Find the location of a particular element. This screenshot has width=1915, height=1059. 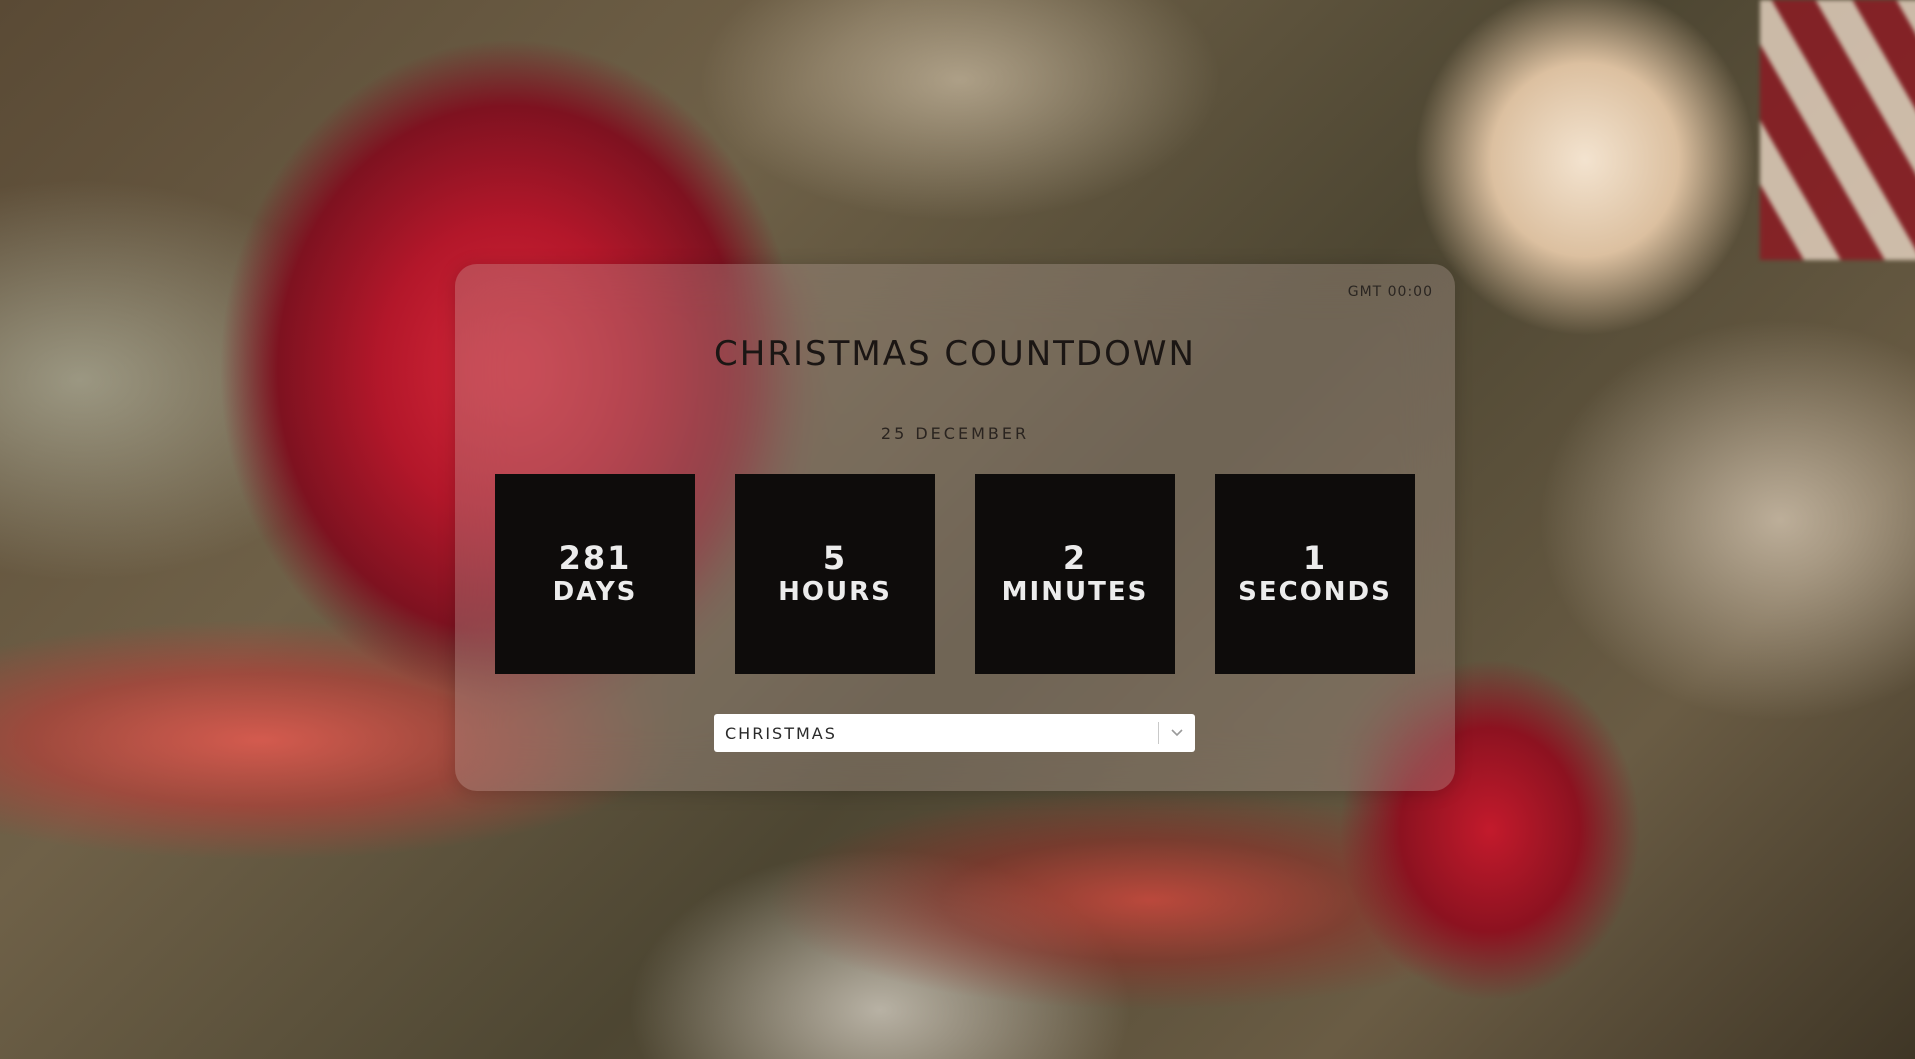

minutes-label: MINUTES is located at coordinates (1075, 592).